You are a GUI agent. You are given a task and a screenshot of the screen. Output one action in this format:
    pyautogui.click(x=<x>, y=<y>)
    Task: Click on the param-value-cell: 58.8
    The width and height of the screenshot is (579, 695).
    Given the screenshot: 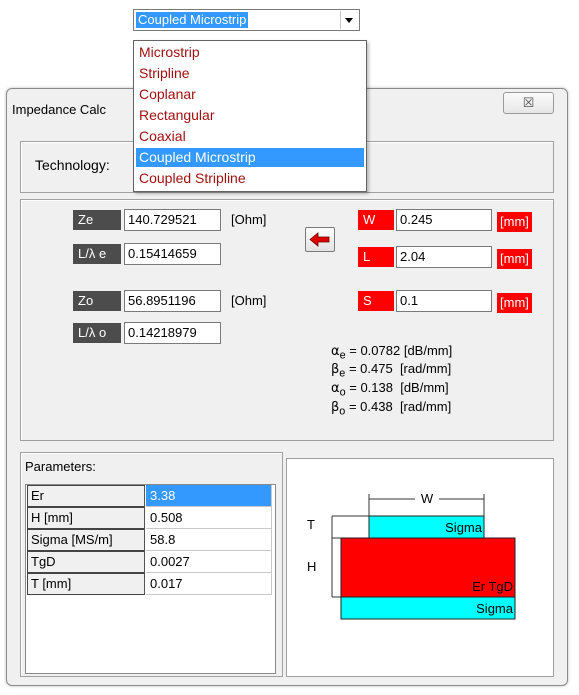 What is the action you would take?
    pyautogui.click(x=209, y=540)
    